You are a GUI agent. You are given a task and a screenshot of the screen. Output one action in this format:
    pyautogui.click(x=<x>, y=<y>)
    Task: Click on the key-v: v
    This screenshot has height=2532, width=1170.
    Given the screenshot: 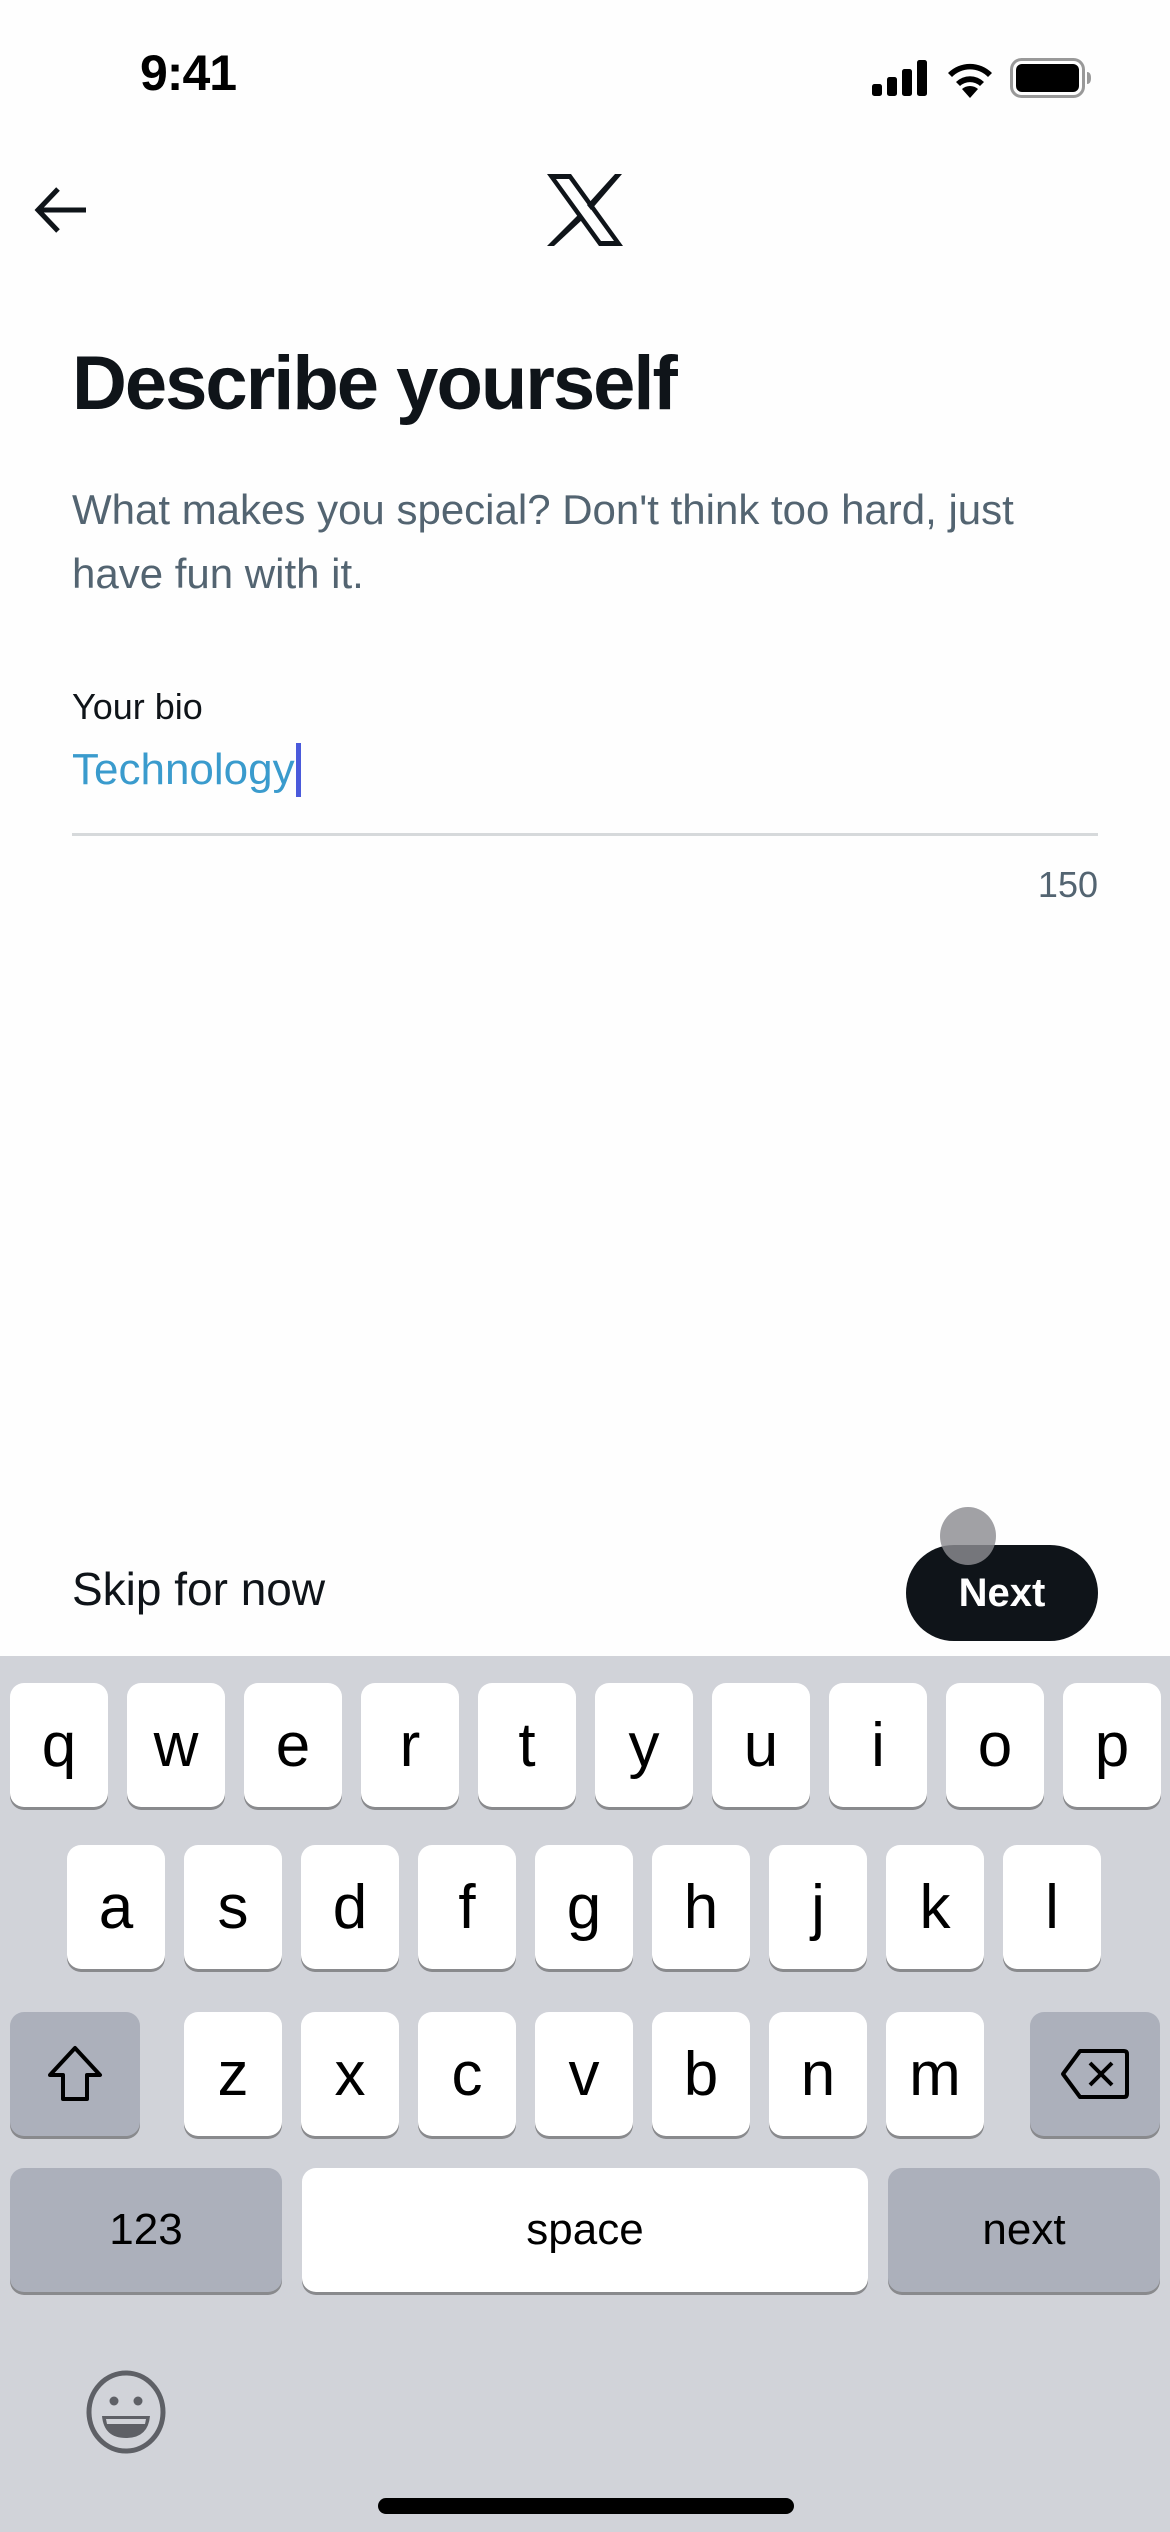 What is the action you would take?
    pyautogui.click(x=584, y=2074)
    